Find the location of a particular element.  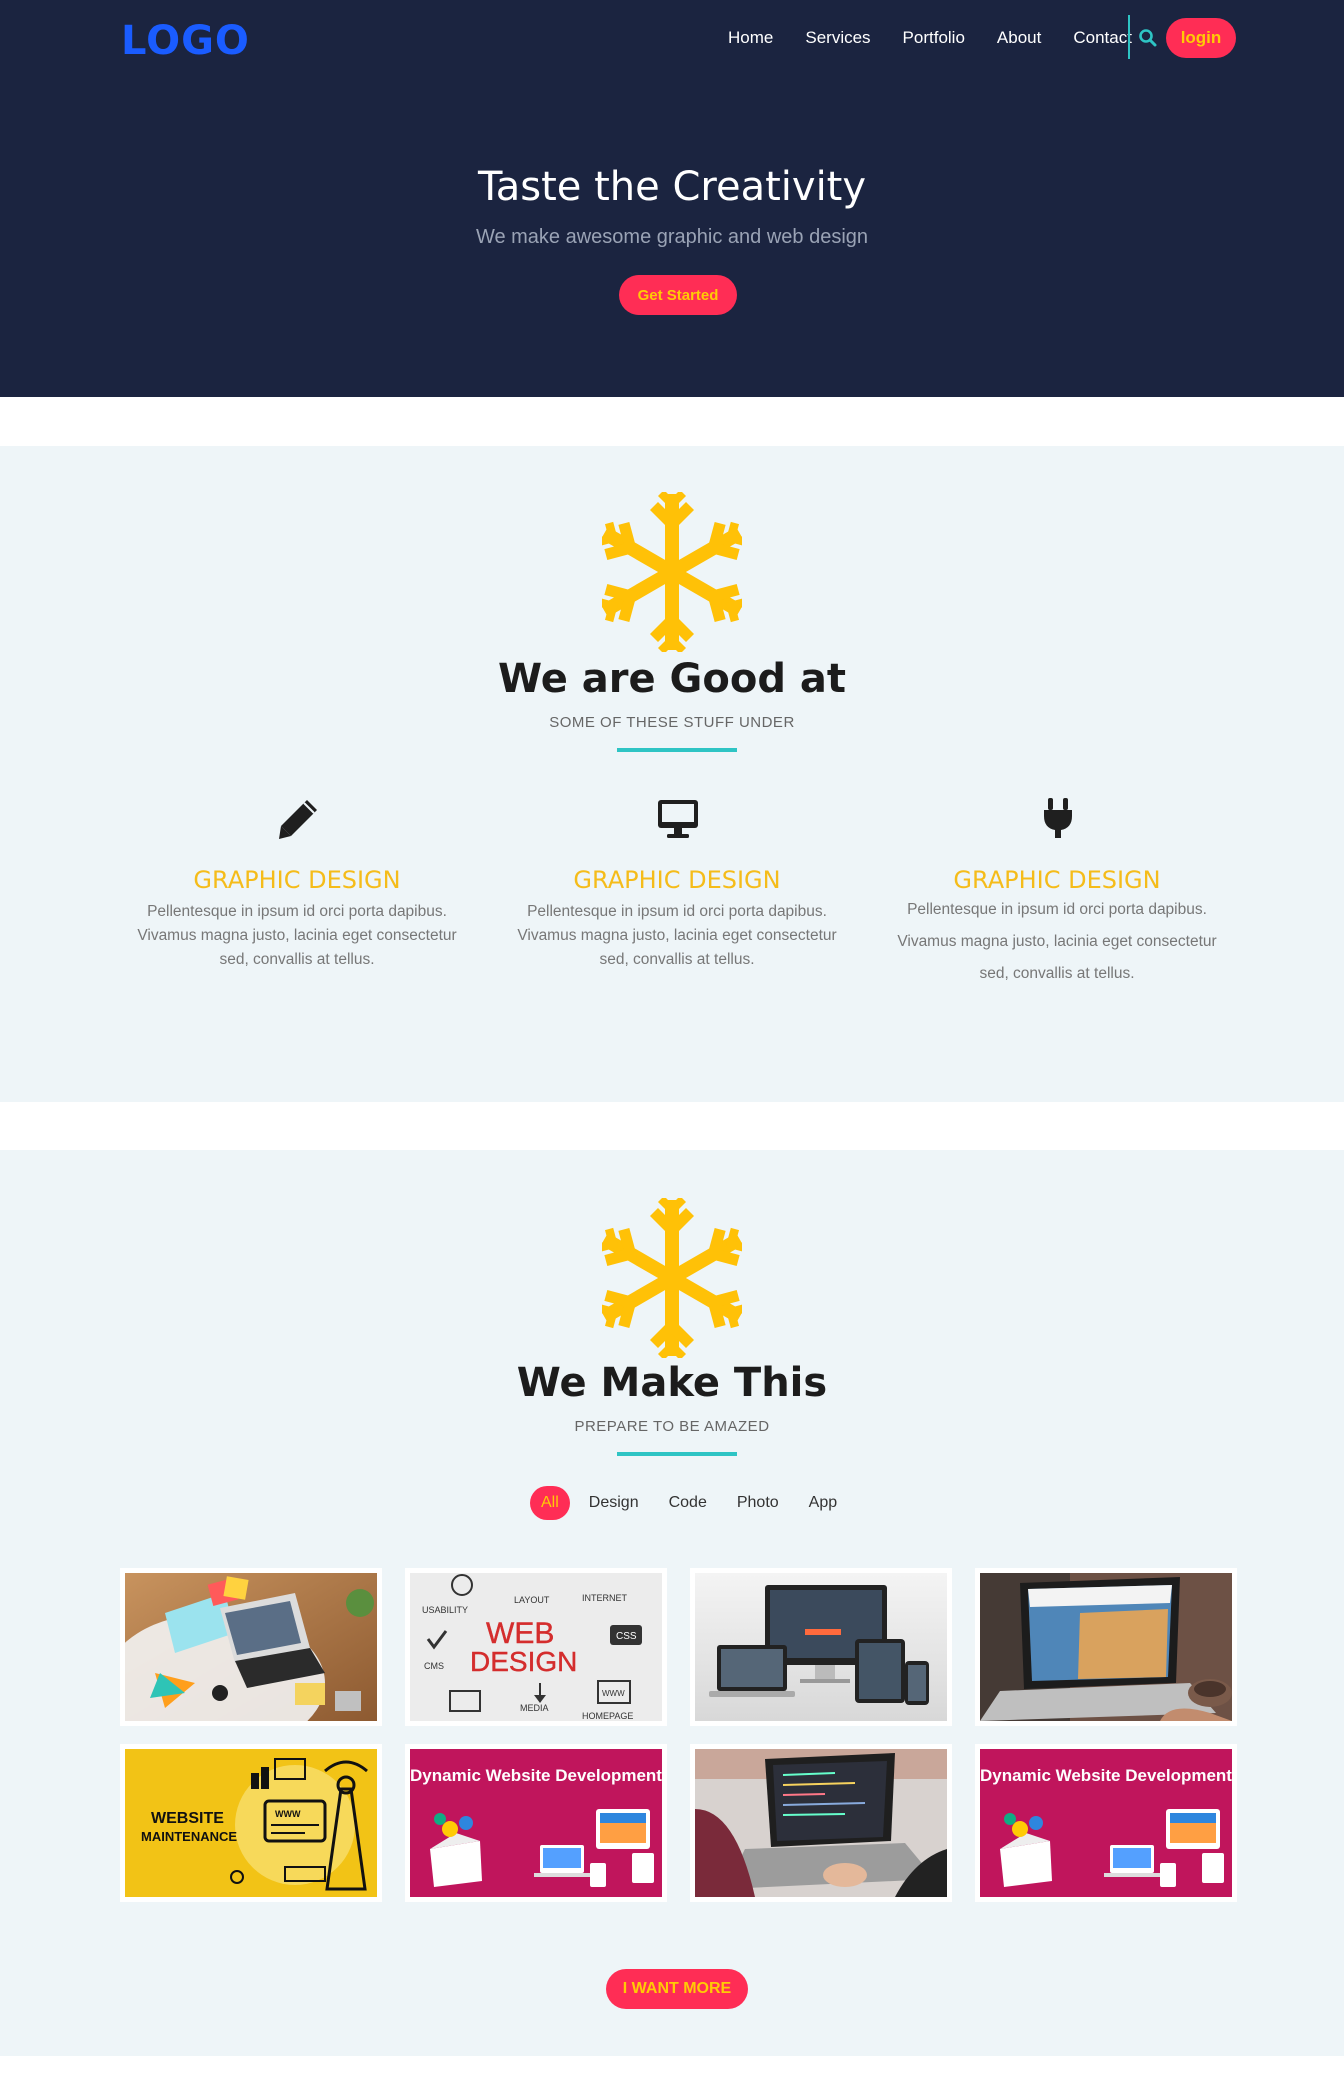

hero-title: Taste the Creativity is located at coordinates (672, 187).